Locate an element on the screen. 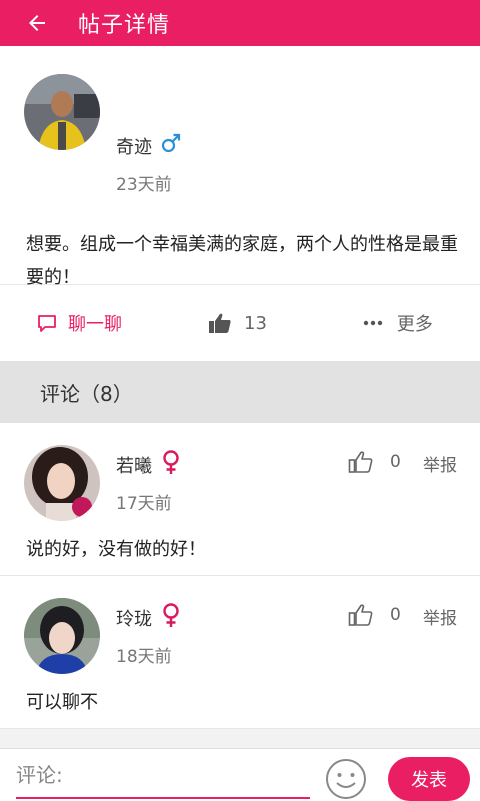 Image resolution: width=480 pixels, height=801 pixels. author-avatar is located at coordinates (62, 112).